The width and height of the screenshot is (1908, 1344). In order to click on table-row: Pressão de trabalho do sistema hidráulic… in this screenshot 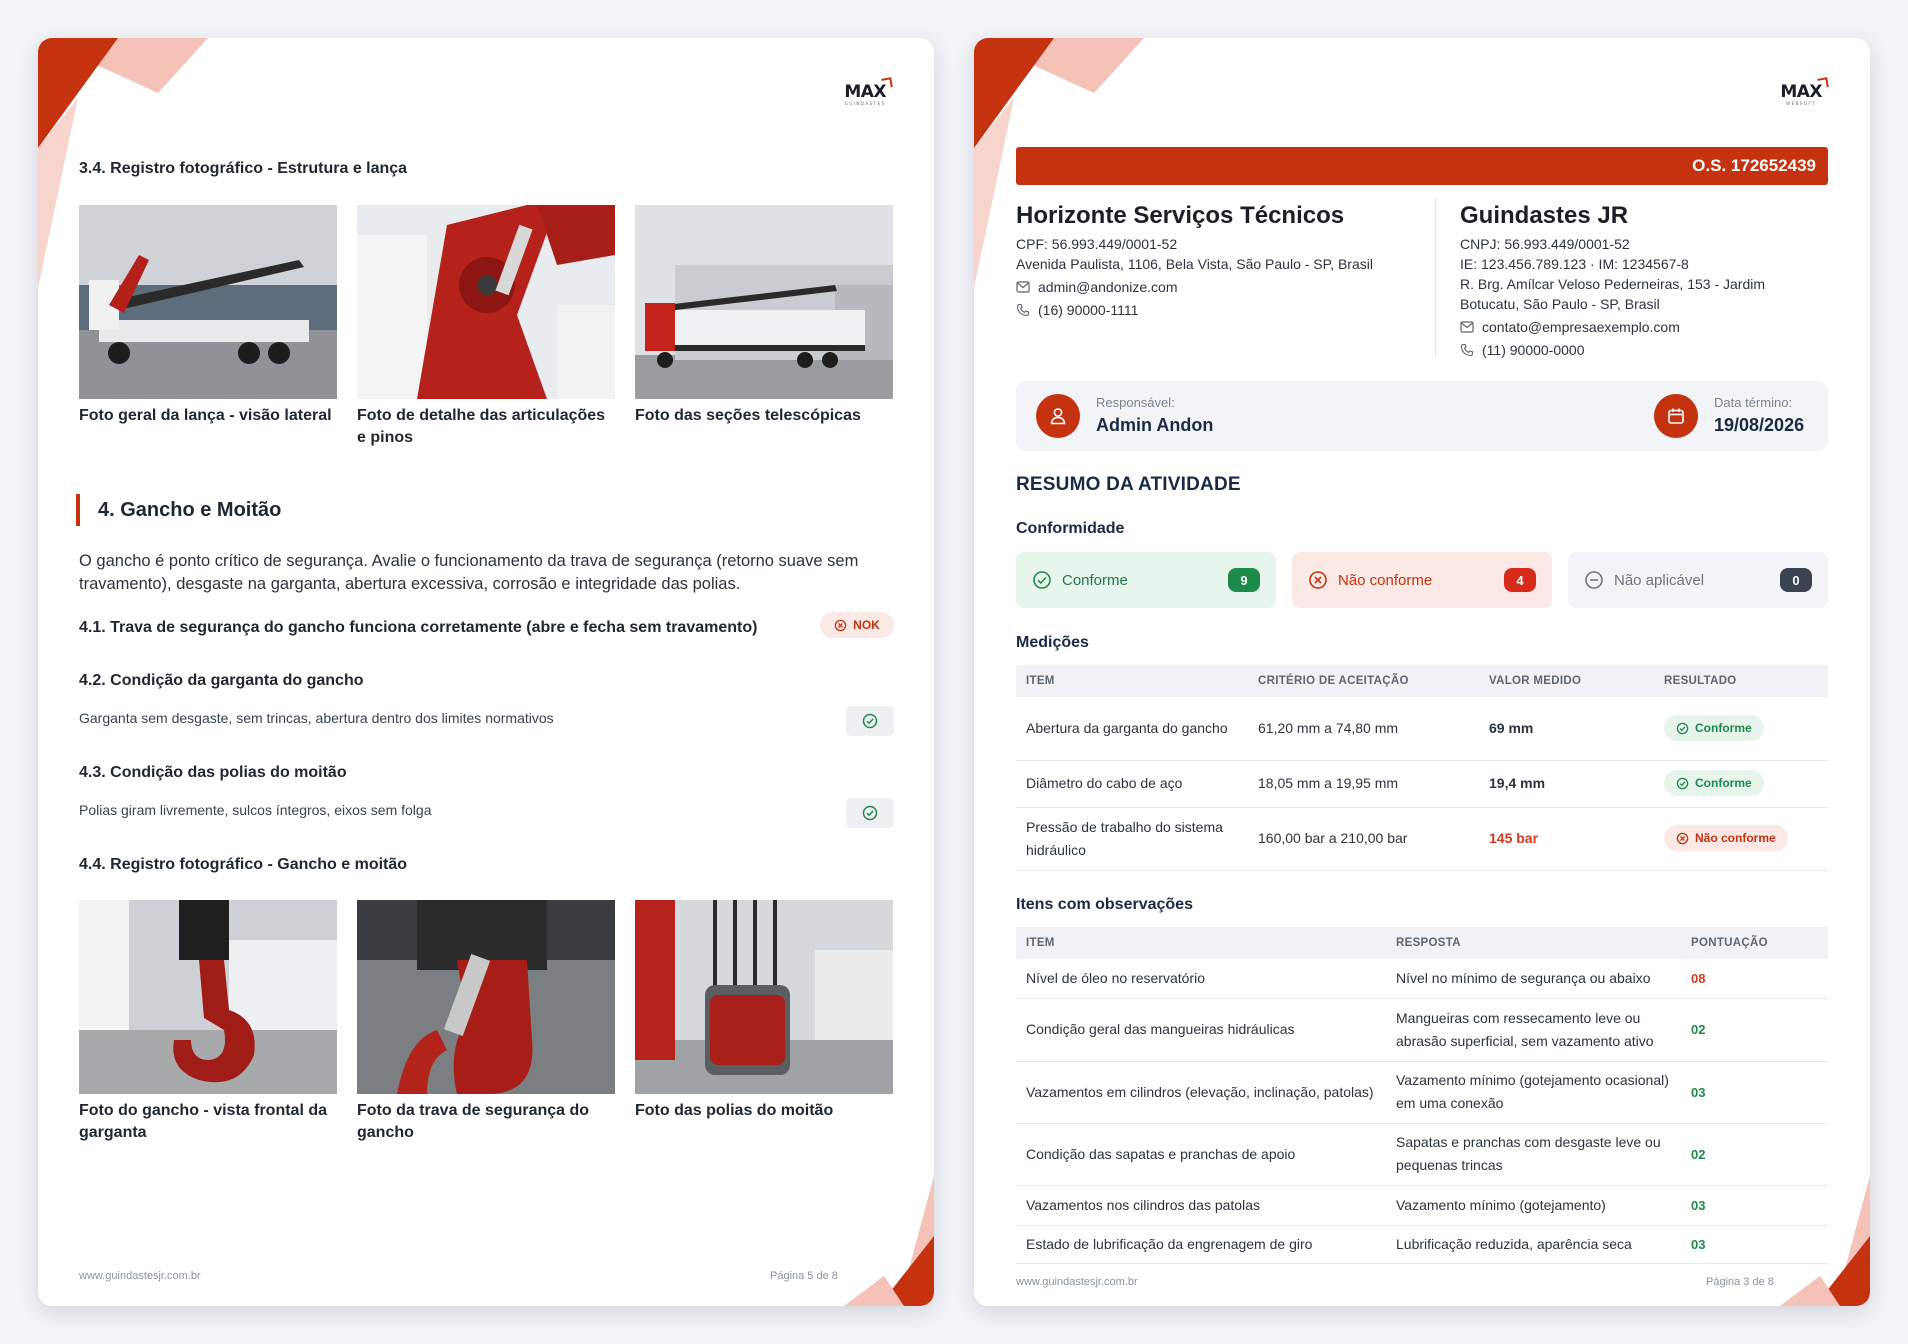, I will do `click(1422, 839)`.